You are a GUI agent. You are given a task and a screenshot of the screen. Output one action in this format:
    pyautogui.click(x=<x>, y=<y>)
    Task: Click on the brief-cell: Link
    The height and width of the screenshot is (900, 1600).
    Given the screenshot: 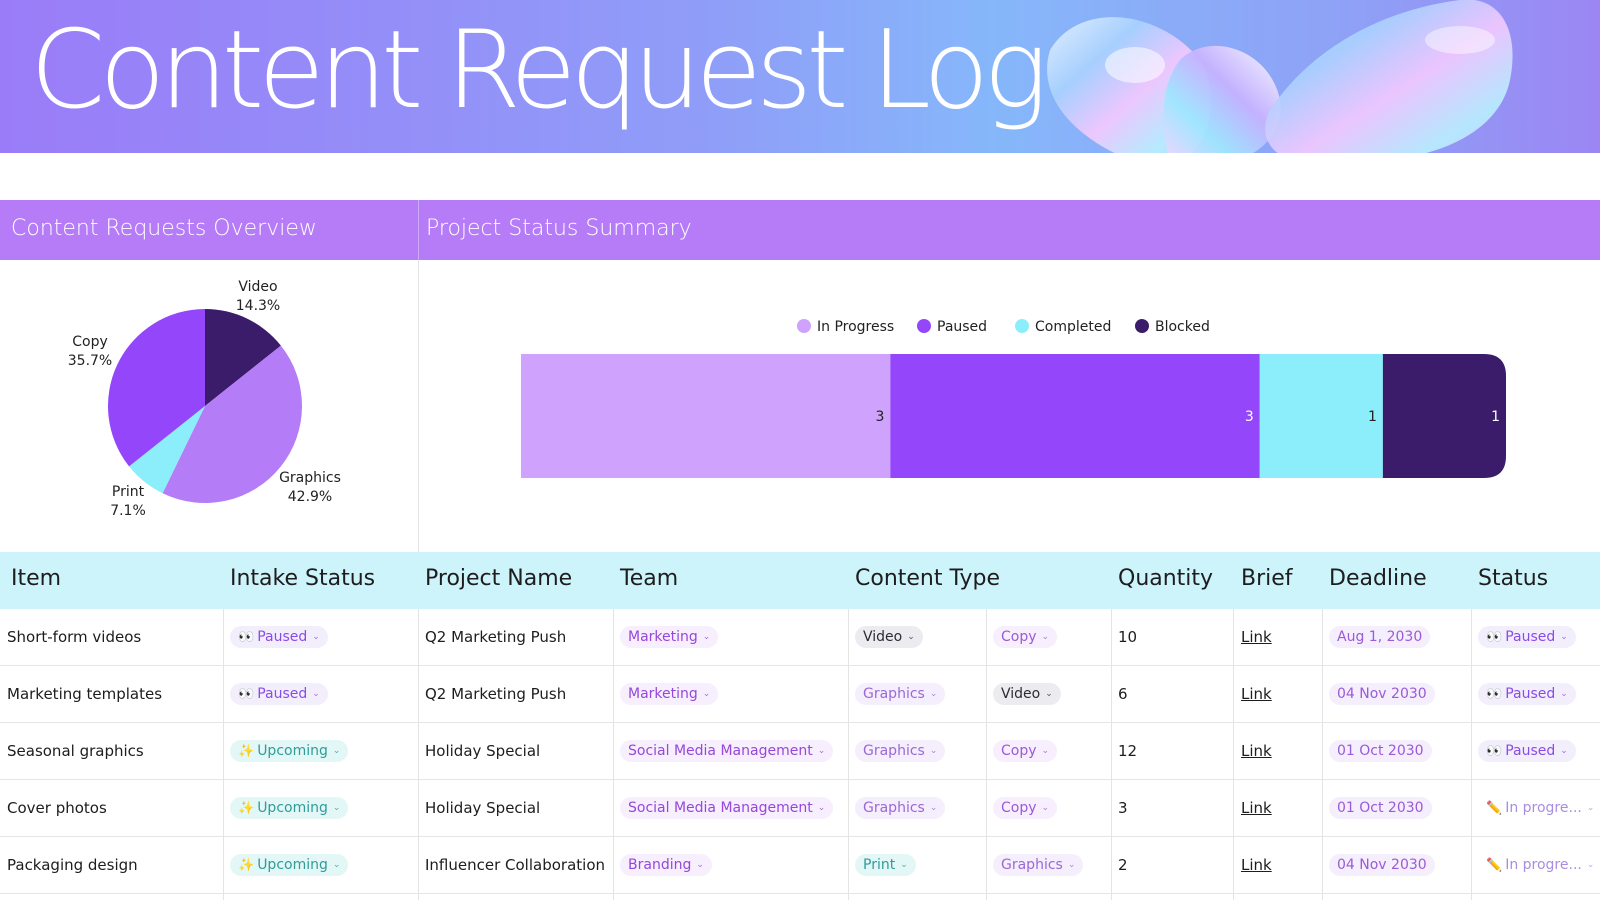 What is the action you would take?
    pyautogui.click(x=1256, y=637)
    